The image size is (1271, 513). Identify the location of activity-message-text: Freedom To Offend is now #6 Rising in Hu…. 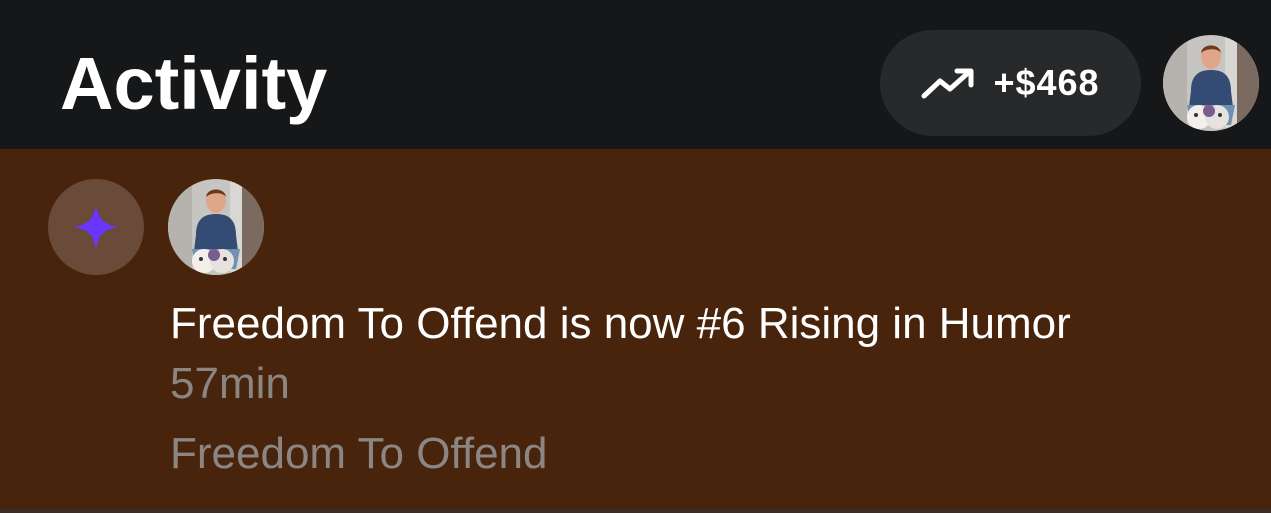
(620, 323).